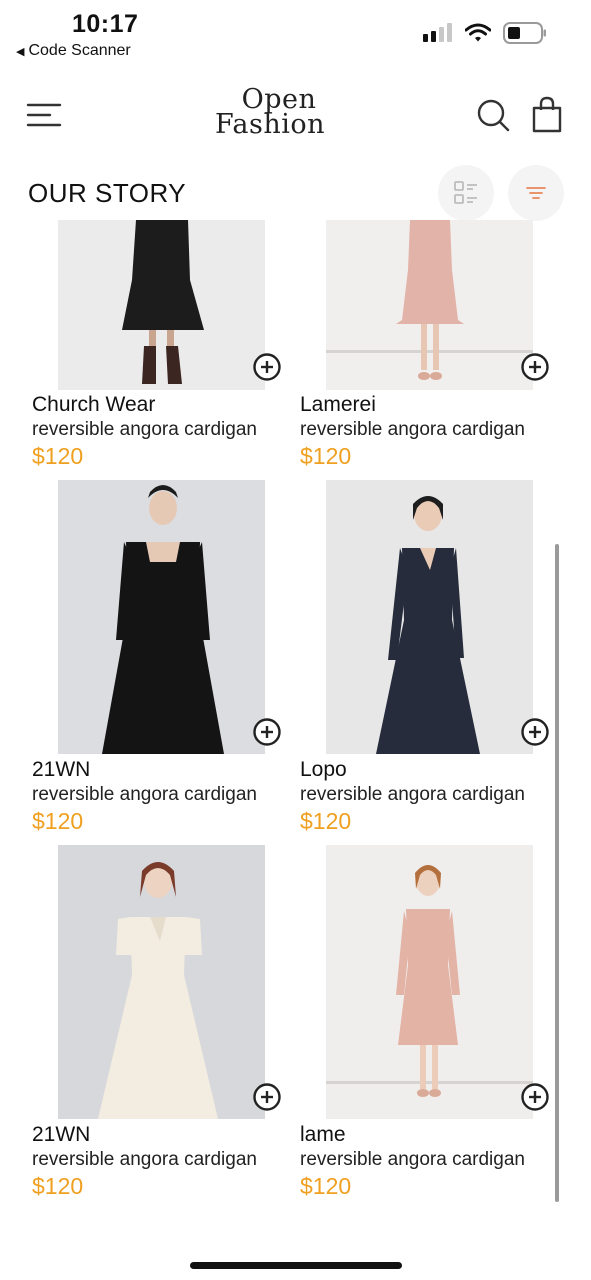  I want to click on list-view-button, so click(466, 193).